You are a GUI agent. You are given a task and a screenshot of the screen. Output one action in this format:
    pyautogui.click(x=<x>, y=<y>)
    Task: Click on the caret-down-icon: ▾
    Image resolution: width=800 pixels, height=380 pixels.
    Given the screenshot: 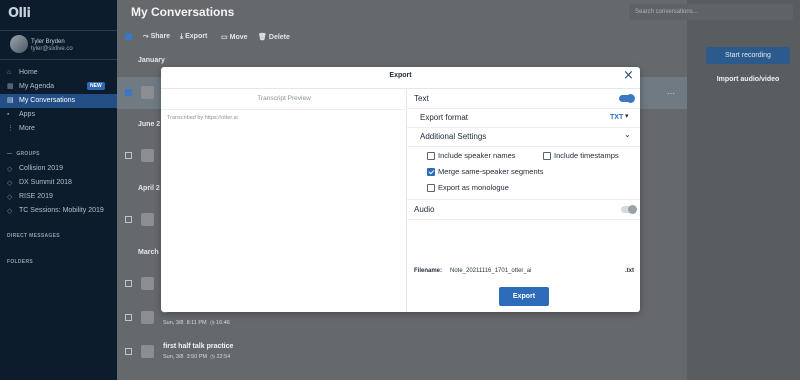 What is the action you would take?
    pyautogui.click(x=627, y=116)
    